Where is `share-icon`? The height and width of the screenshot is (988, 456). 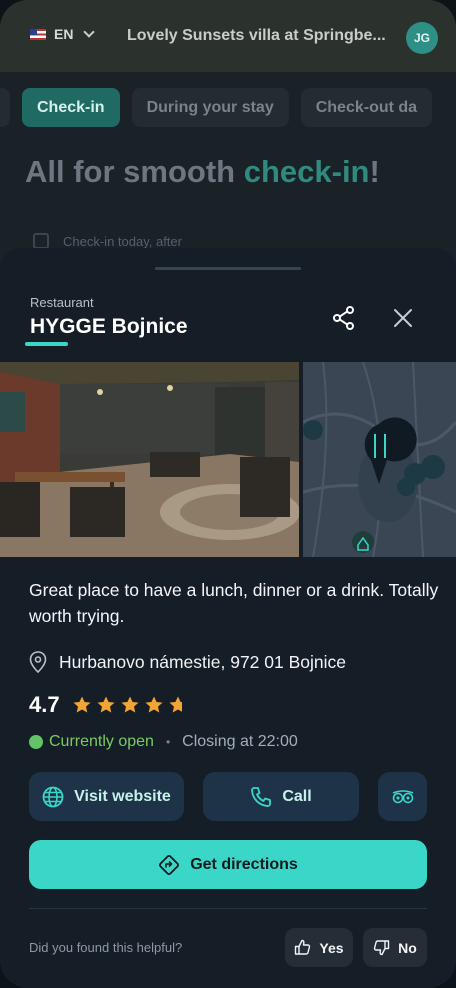
share-icon is located at coordinates (343, 318).